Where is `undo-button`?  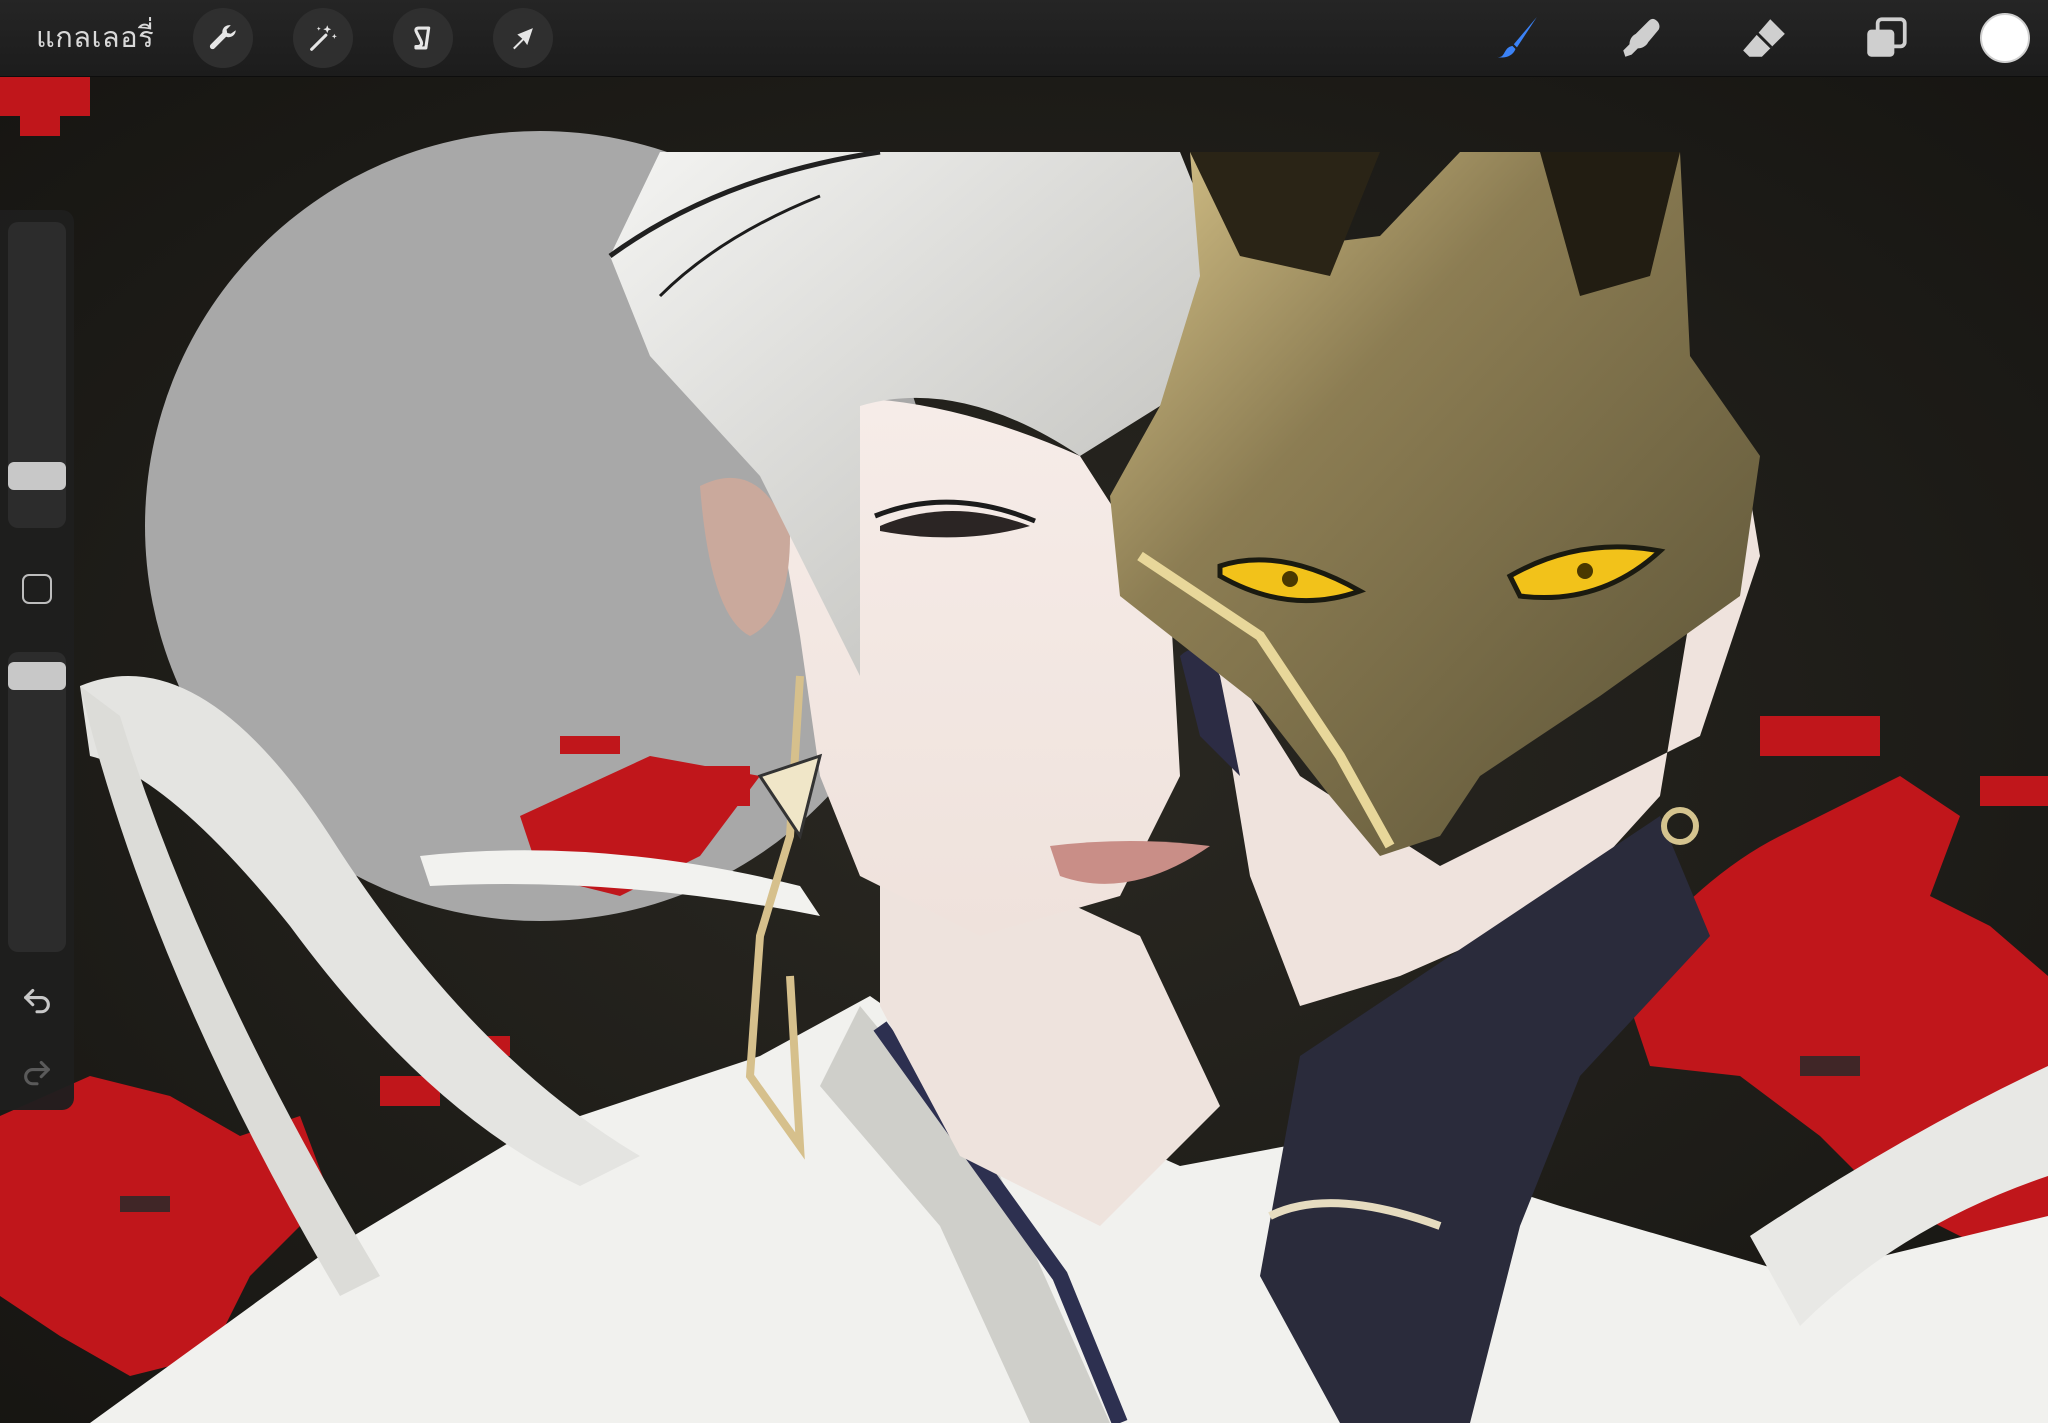
undo-button is located at coordinates (37, 999).